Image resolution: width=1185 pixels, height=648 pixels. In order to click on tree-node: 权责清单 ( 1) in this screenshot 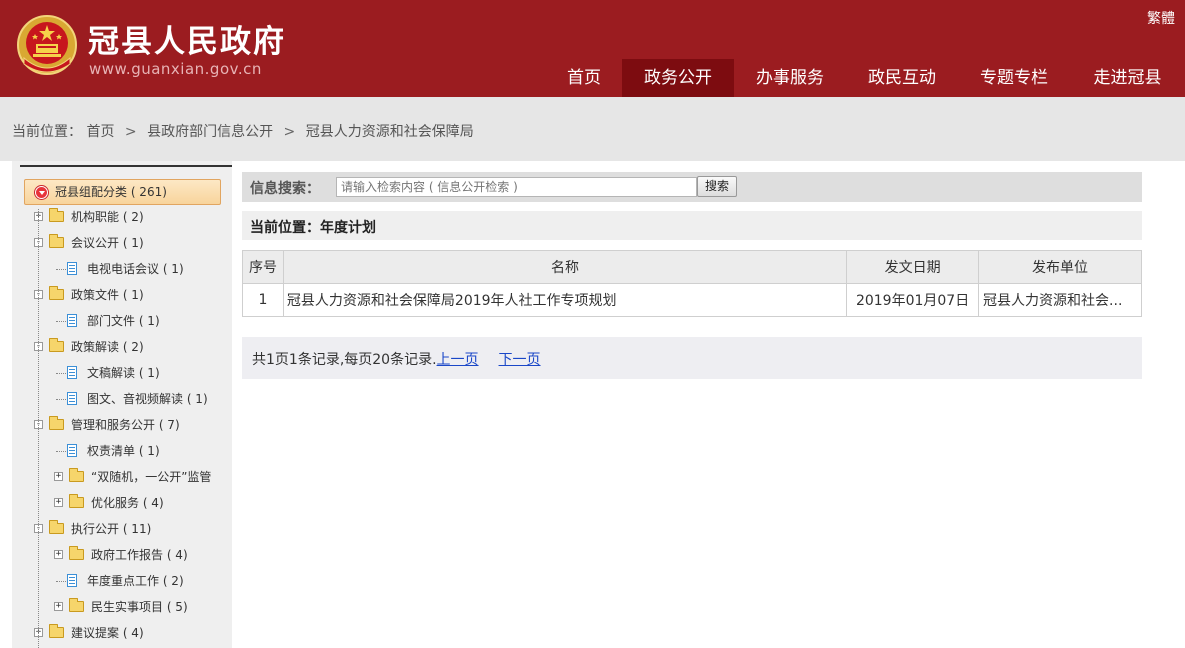, I will do `click(114, 451)`.